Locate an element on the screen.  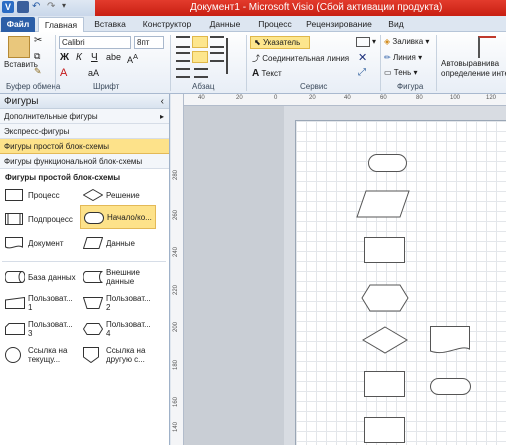
font-size-box: 8пт is located at coordinates (149, 42).